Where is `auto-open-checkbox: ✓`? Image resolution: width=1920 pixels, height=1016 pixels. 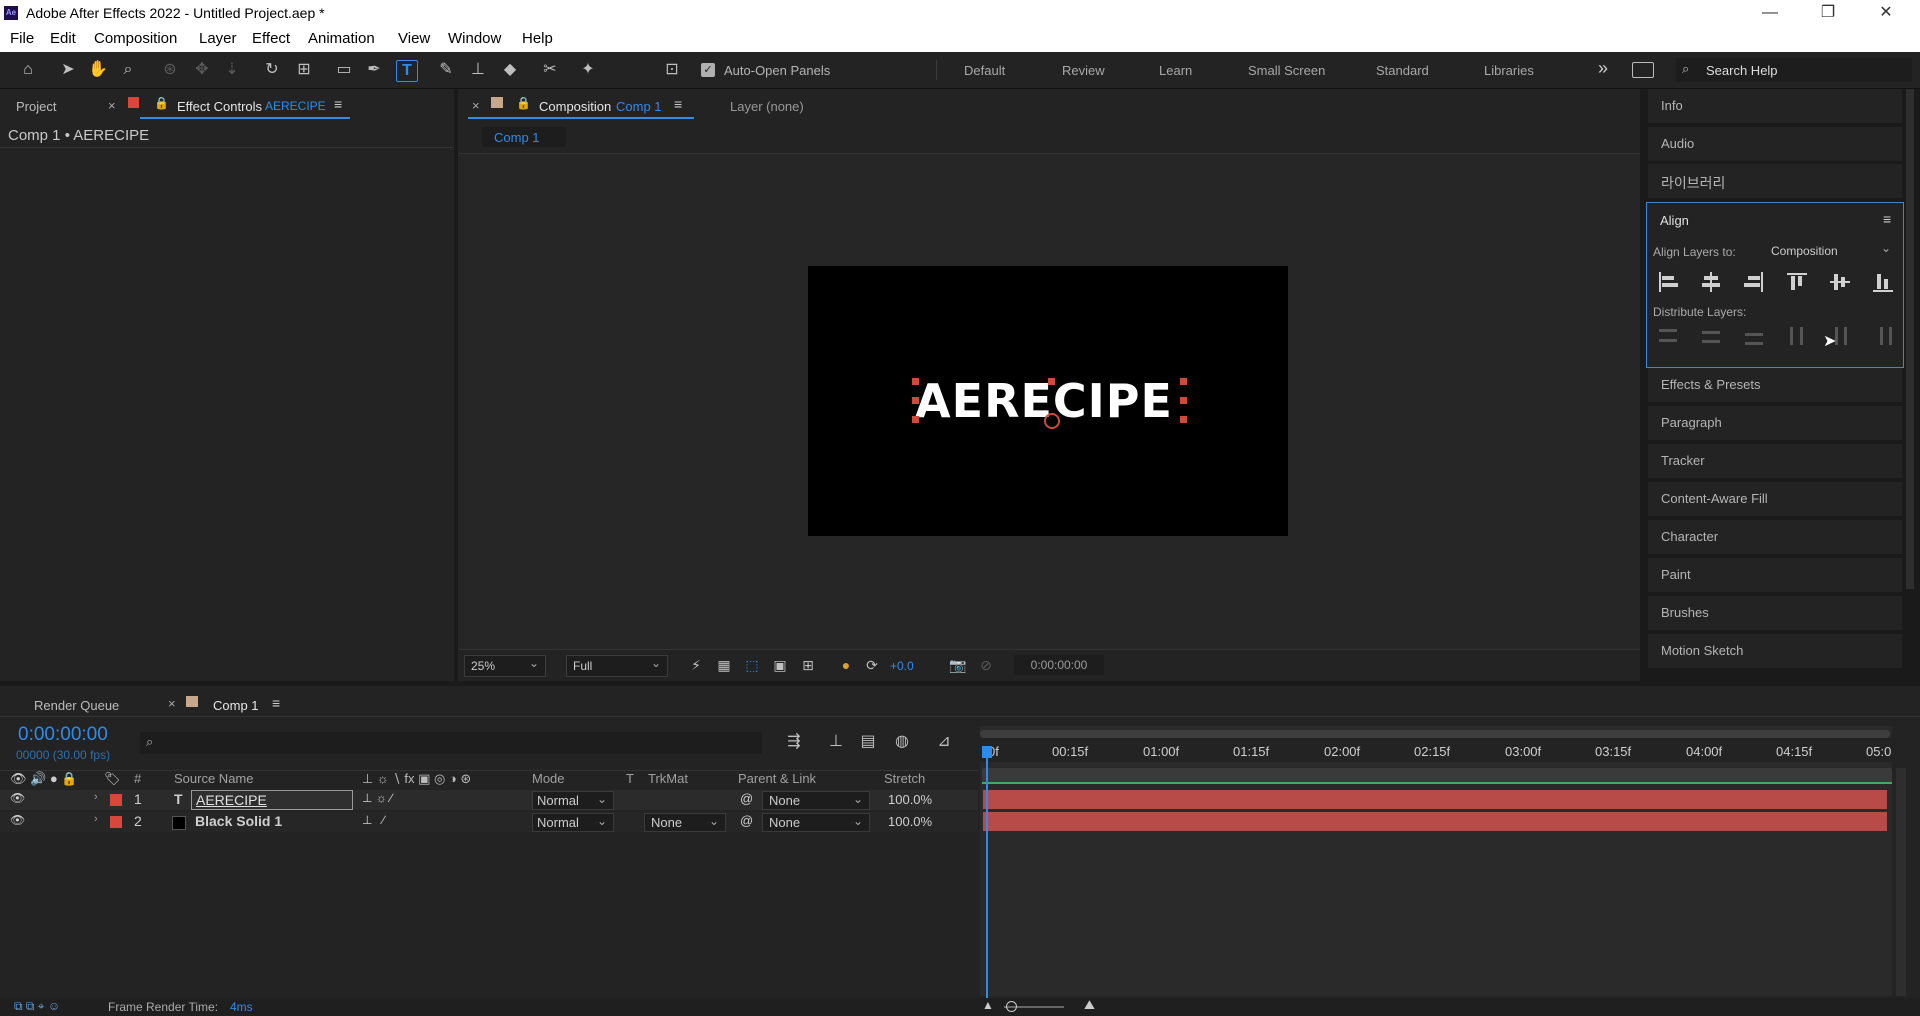
auto-open-checkbox: ✓ is located at coordinates (708, 70).